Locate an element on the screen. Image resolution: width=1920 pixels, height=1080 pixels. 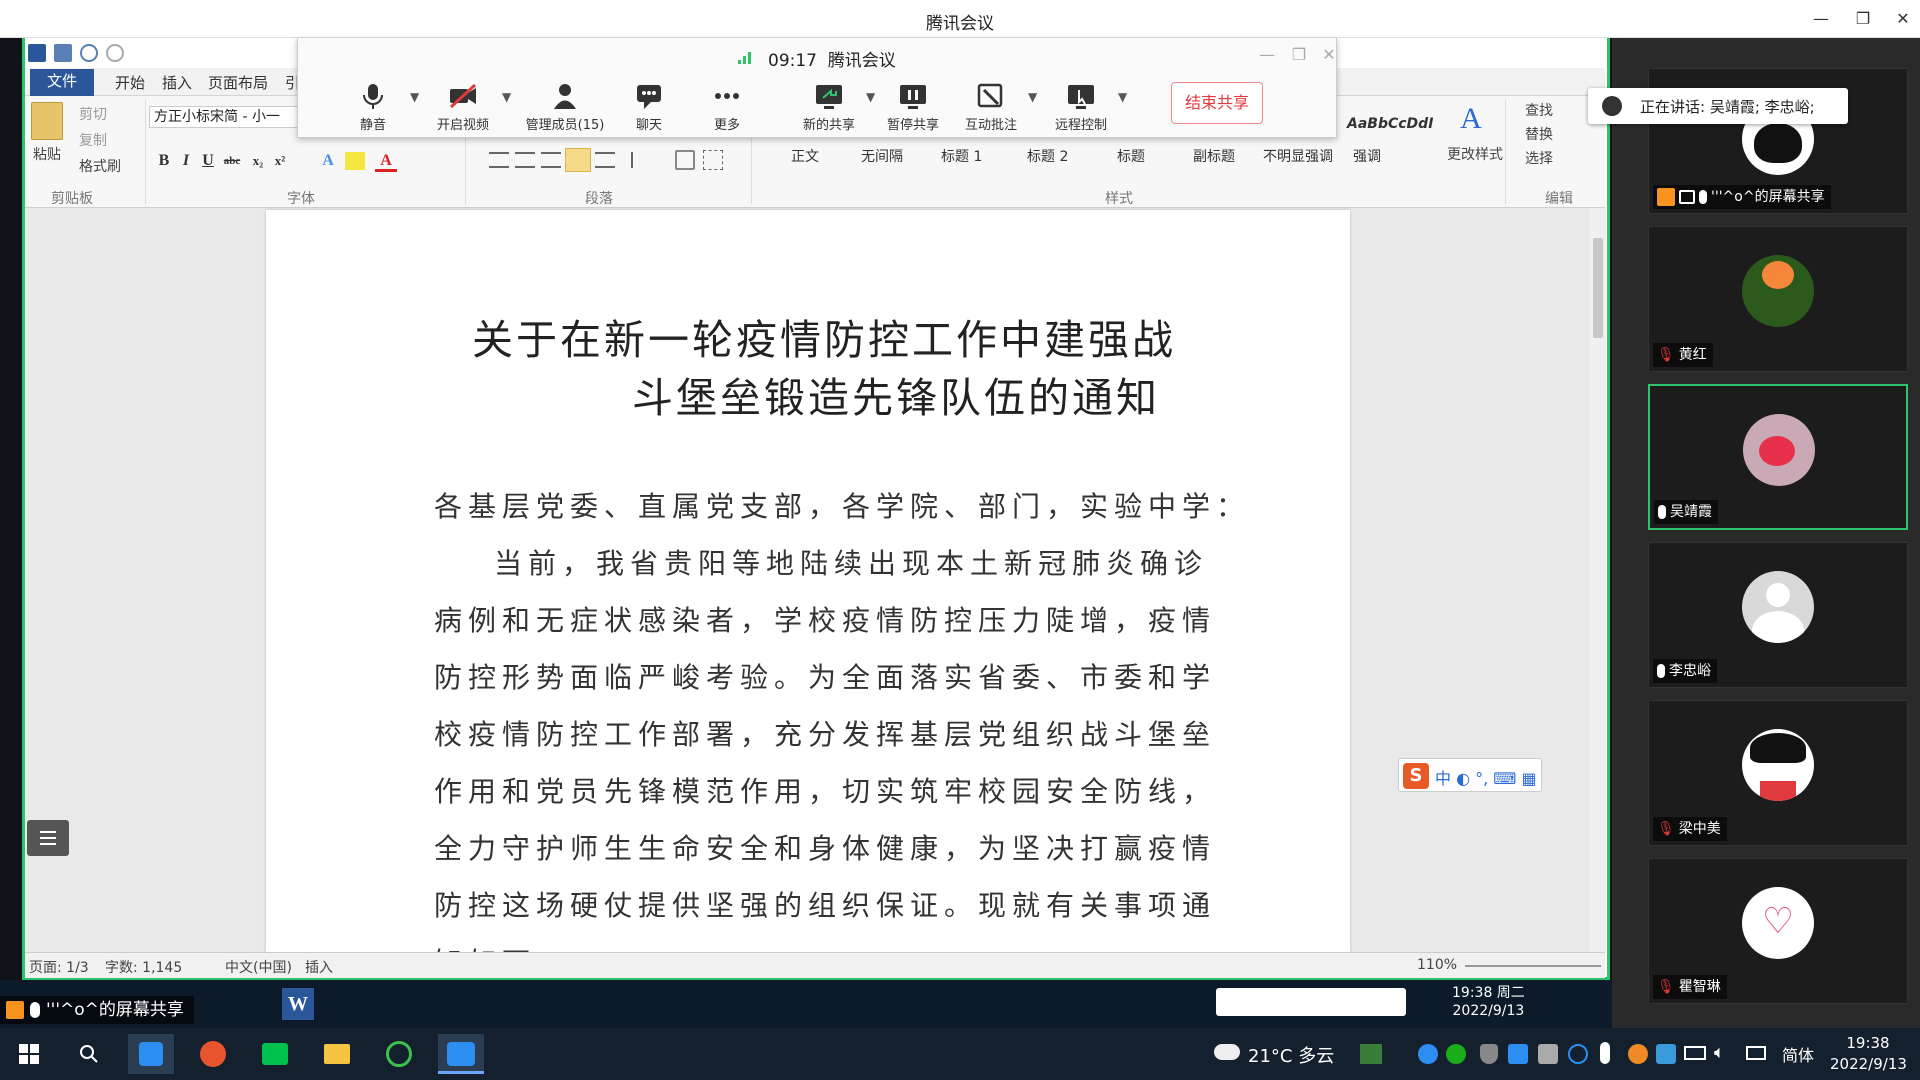
subscript-button: x₂ is located at coordinates (258, 161).